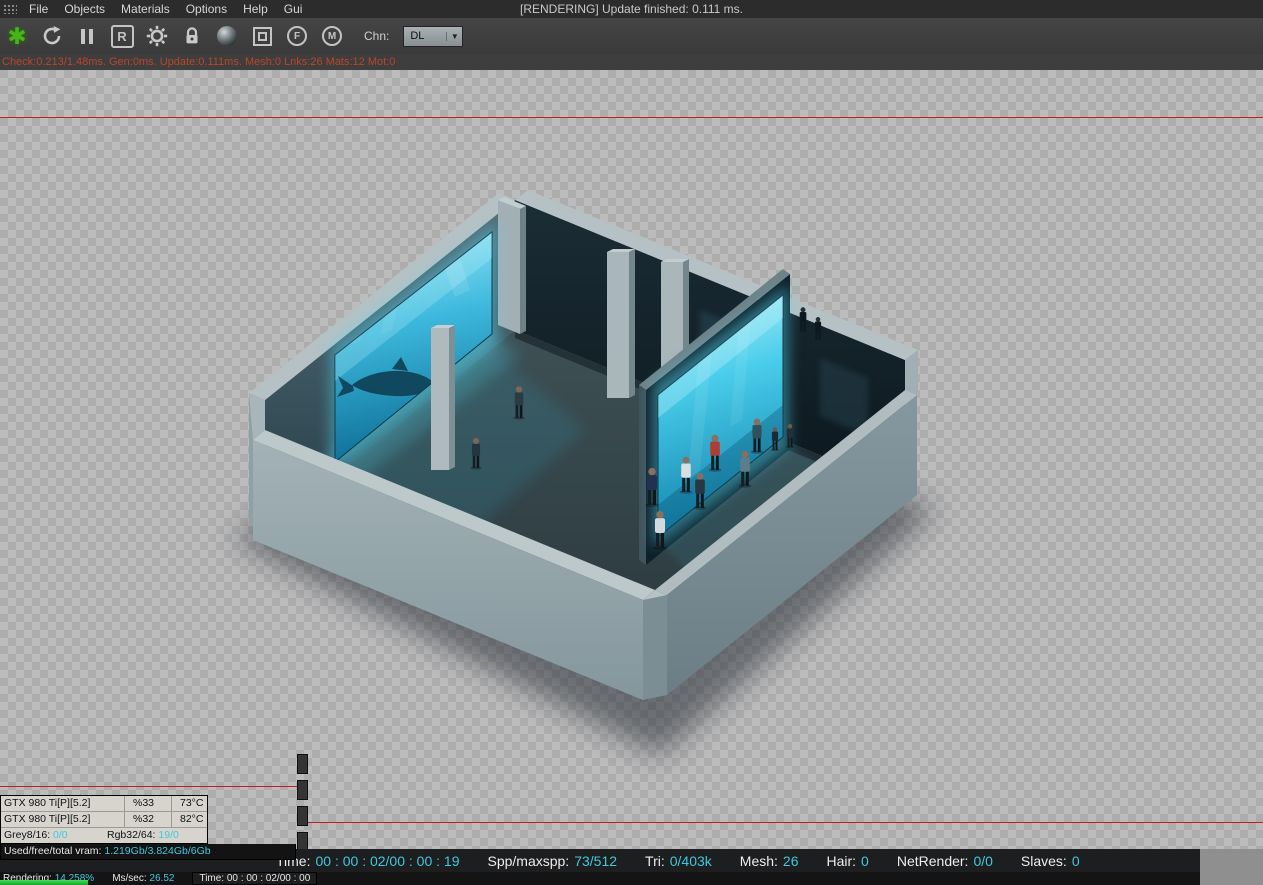 The image size is (1263, 885). I want to click on chevron-down-icon: ▼, so click(454, 36).